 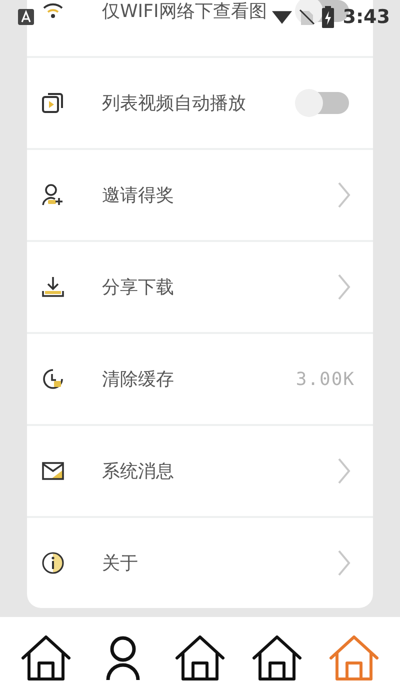 What do you see at coordinates (282, 17) in the screenshot?
I see `signal-icon` at bounding box center [282, 17].